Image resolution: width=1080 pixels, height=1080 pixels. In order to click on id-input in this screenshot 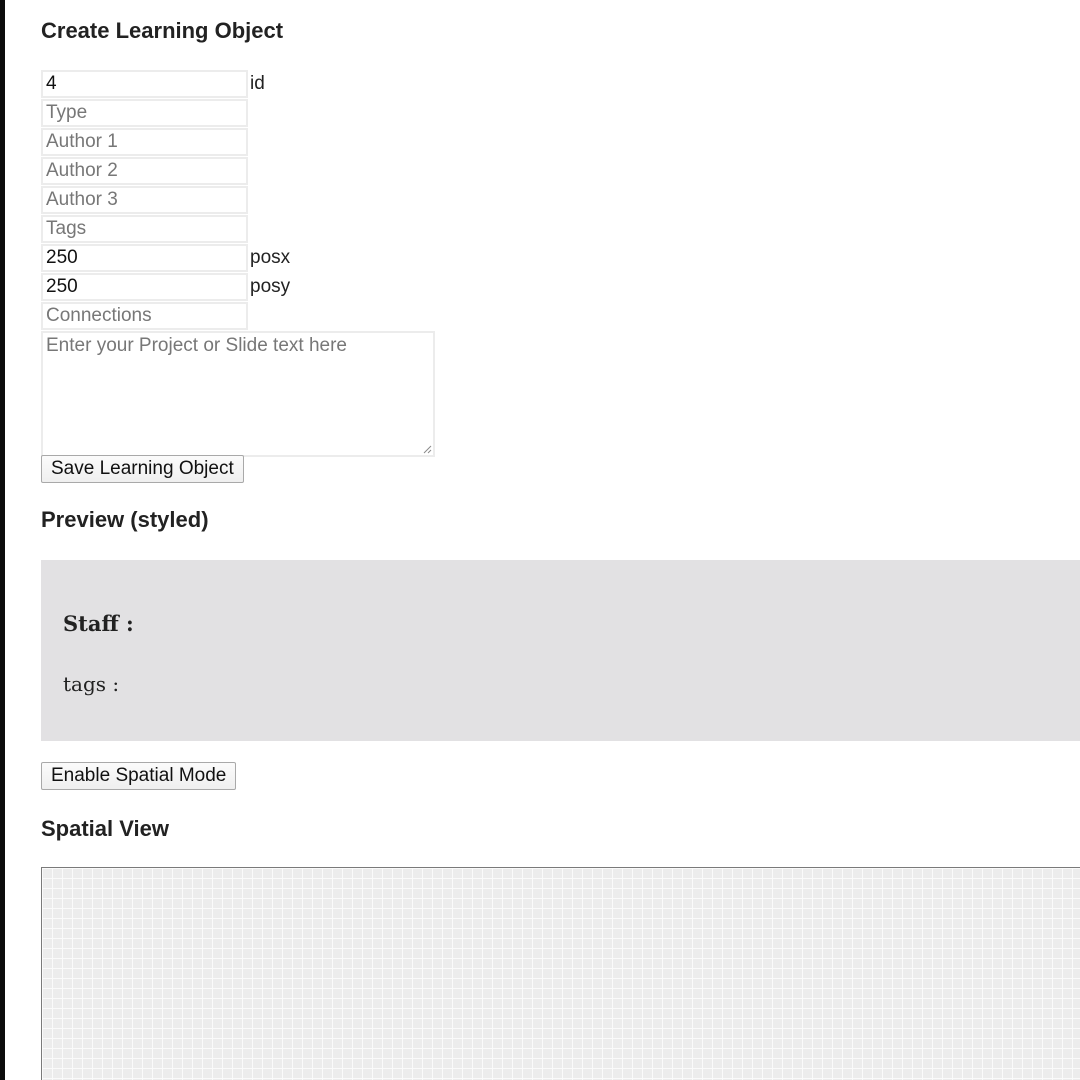, I will do `click(144, 84)`.